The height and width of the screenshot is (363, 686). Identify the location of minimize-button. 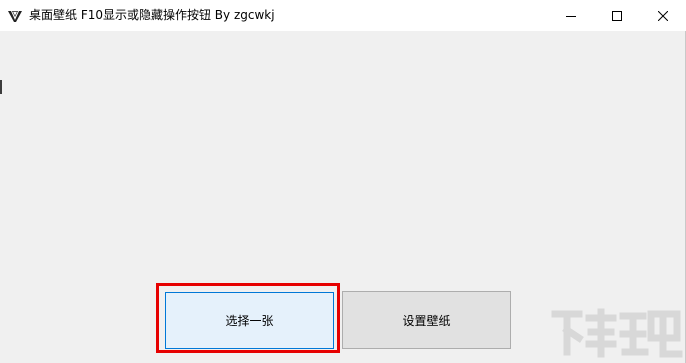
(571, 15).